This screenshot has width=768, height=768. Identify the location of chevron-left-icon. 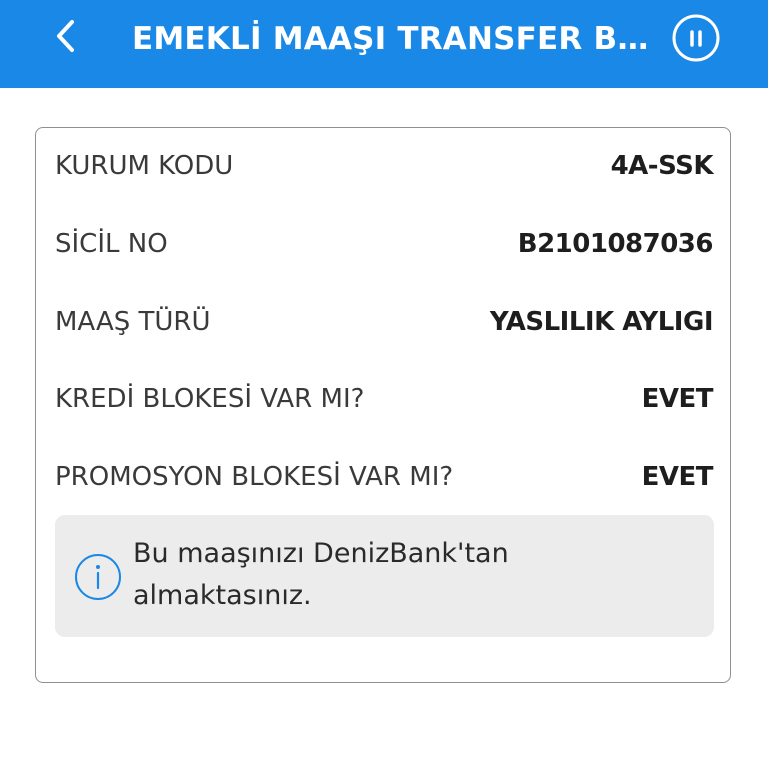
(65, 36).